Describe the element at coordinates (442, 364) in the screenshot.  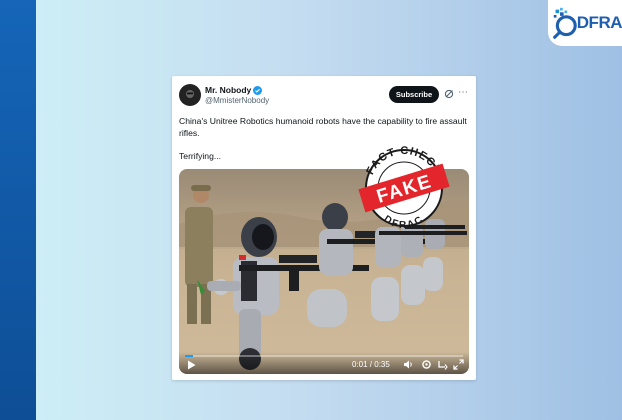
I see `replay-icon` at that location.